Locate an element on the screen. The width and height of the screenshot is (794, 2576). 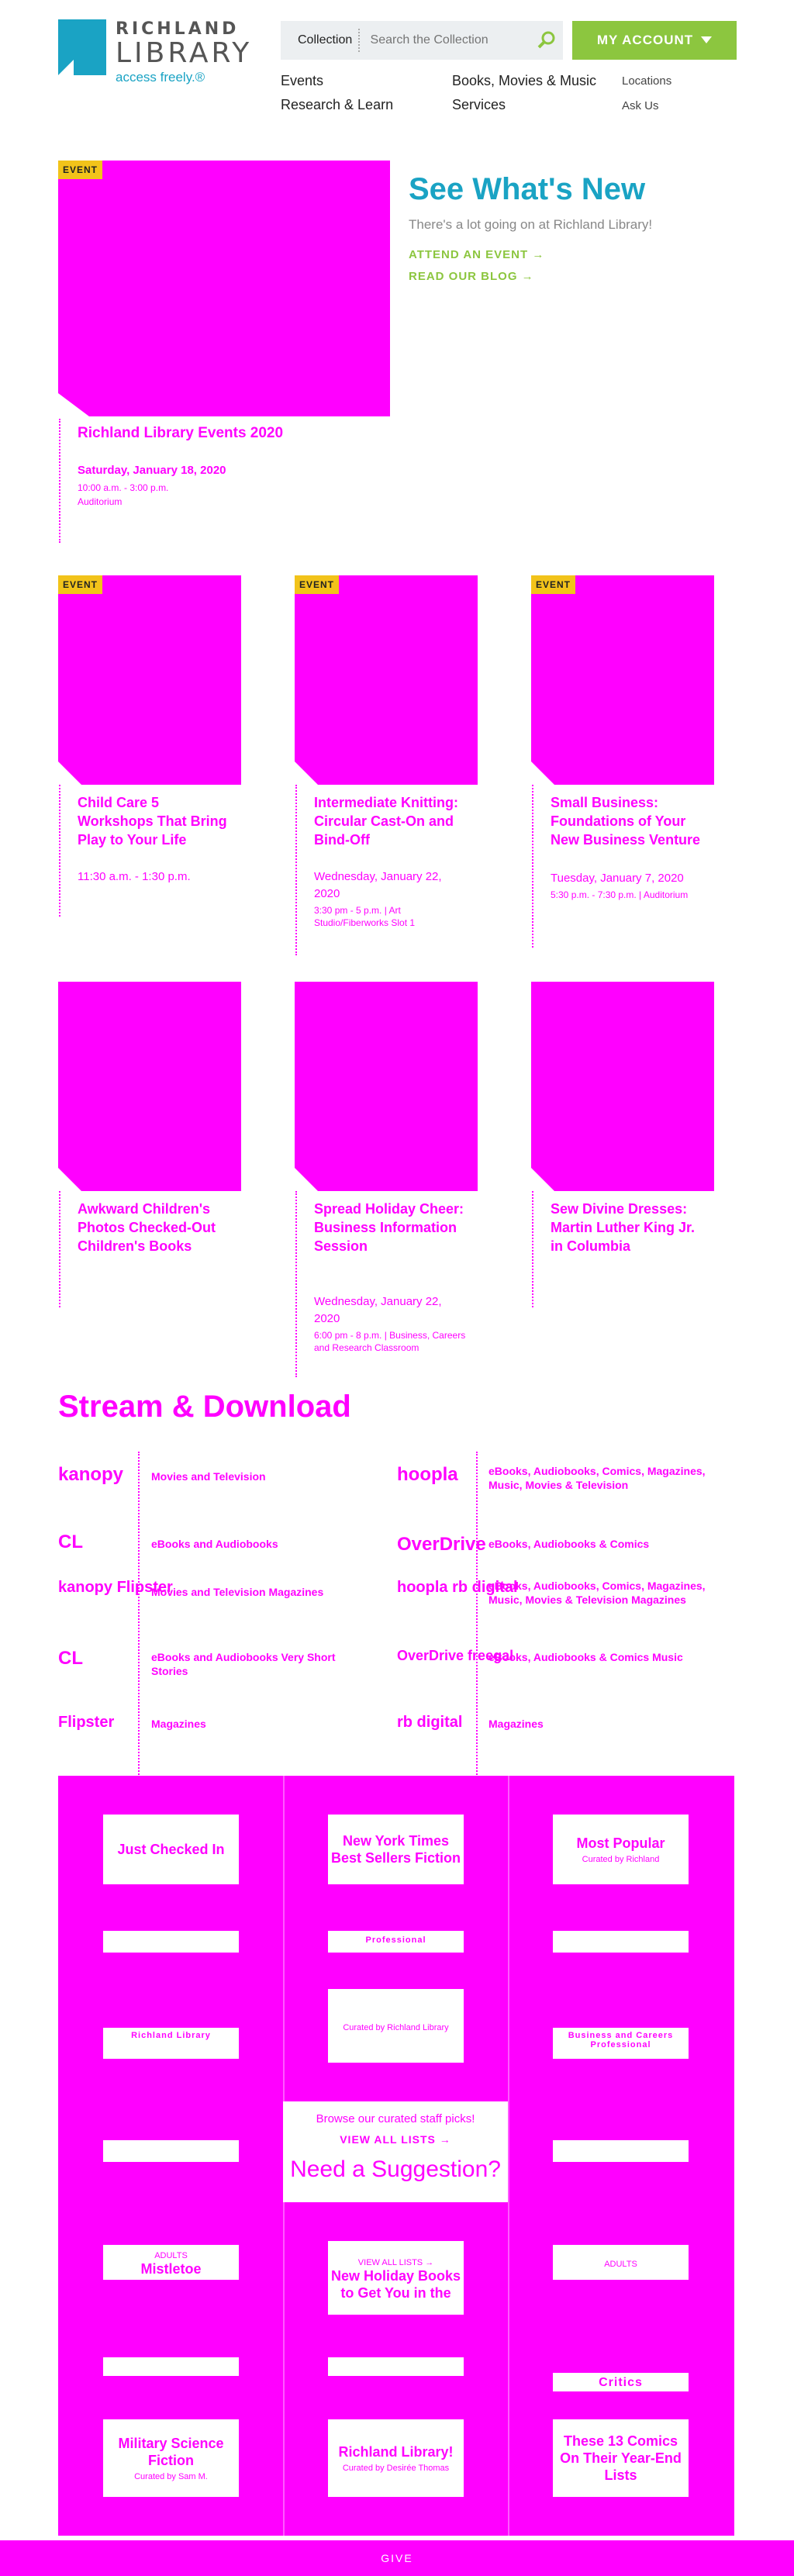
service-logo: kanopy is located at coordinates (90, 1475).